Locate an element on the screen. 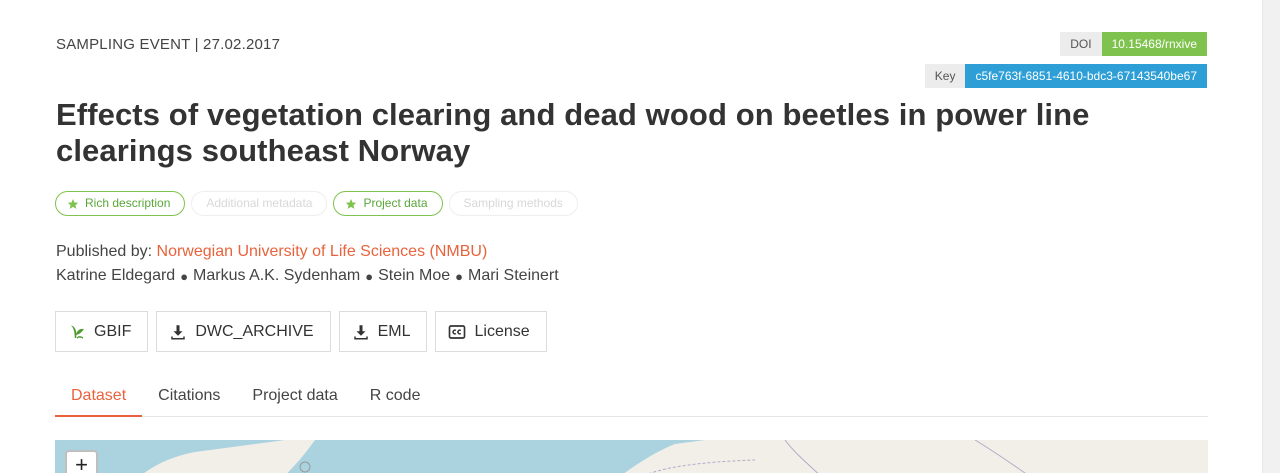 The image size is (1280, 473). doi-value: 10.15468/rnxive is located at coordinates (1154, 44).